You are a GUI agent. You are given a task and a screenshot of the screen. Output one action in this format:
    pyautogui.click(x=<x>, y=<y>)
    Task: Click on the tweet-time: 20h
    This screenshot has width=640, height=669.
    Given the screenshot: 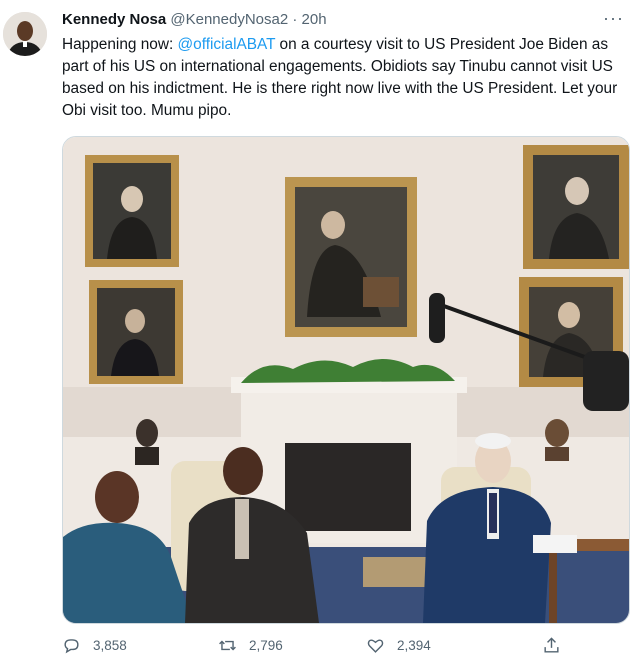 What is the action you would take?
    pyautogui.click(x=314, y=19)
    